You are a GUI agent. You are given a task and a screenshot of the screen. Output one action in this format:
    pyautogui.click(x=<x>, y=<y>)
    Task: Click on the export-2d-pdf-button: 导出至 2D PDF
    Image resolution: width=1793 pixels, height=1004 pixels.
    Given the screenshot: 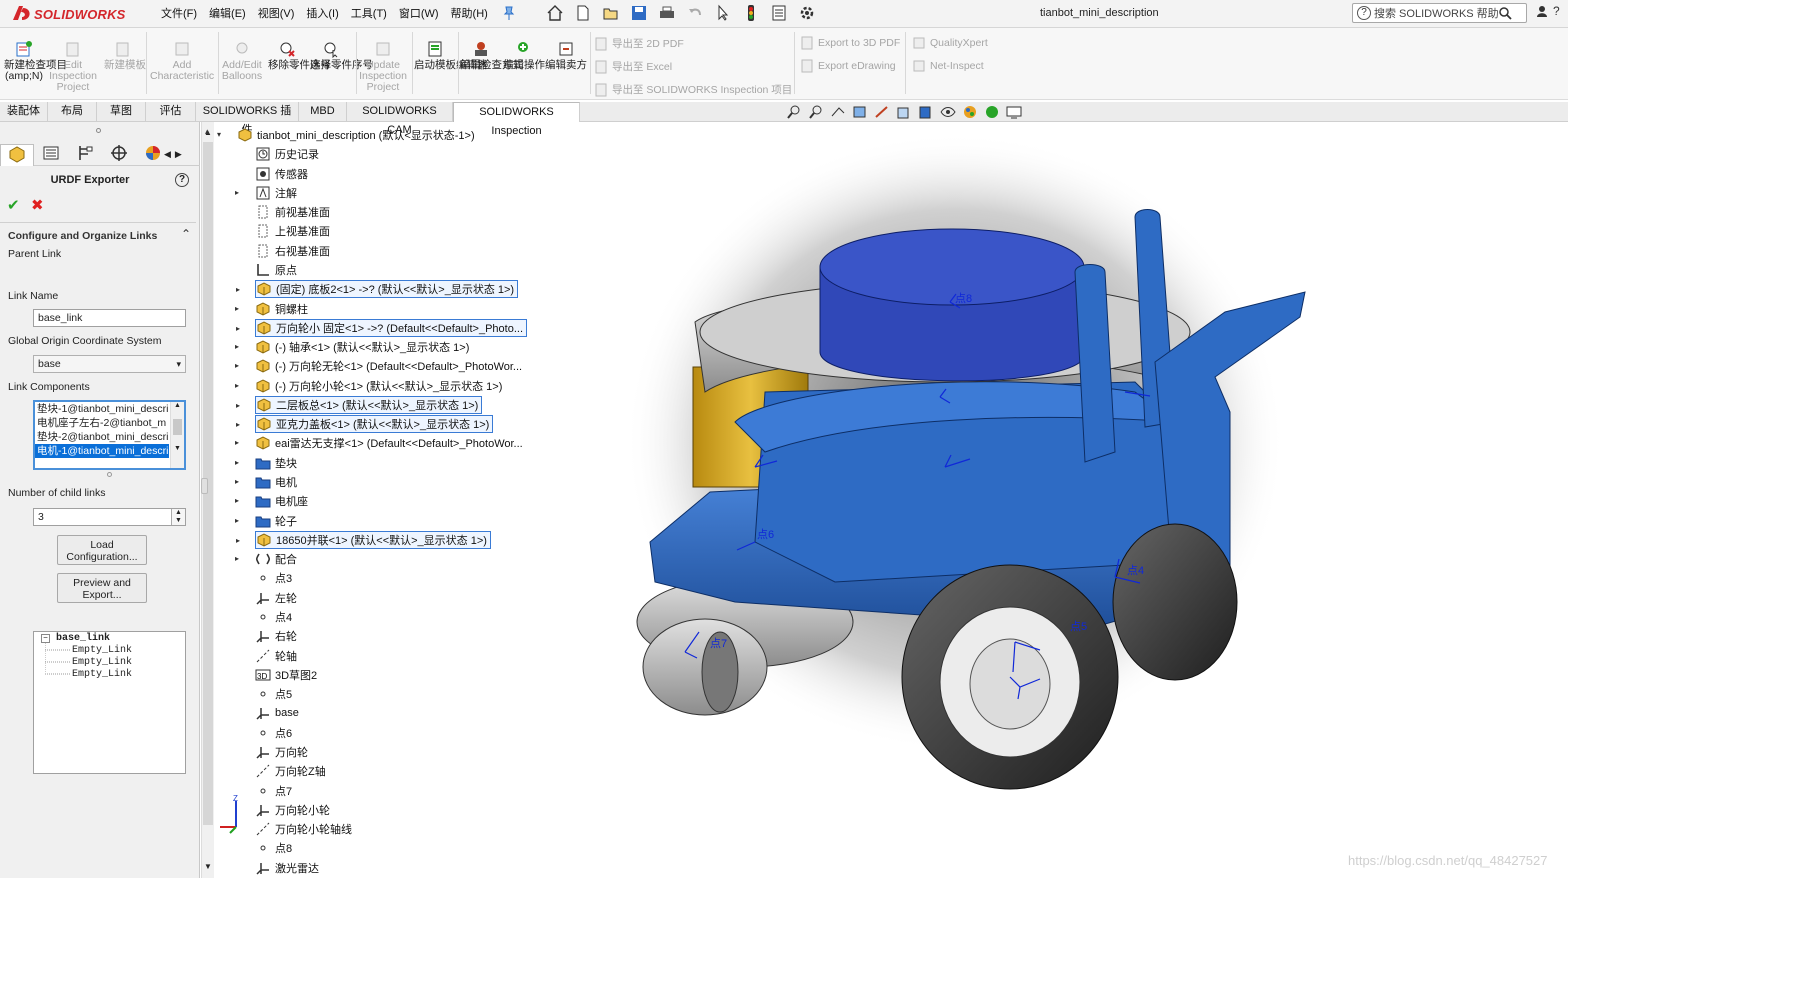 What is the action you would take?
    pyautogui.click(x=639, y=43)
    